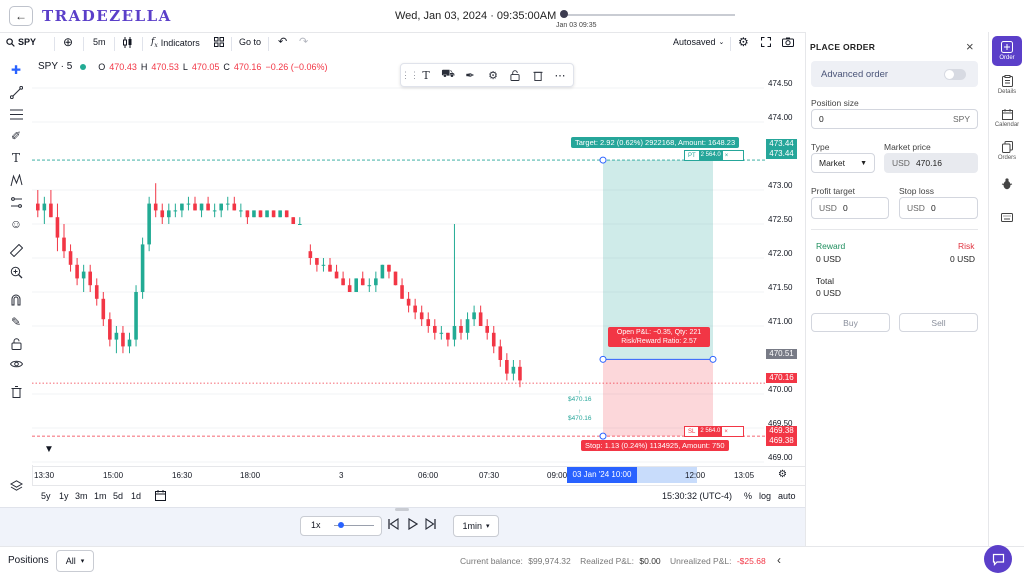  I want to click on rail-orders-label: Orders, so click(1007, 158).